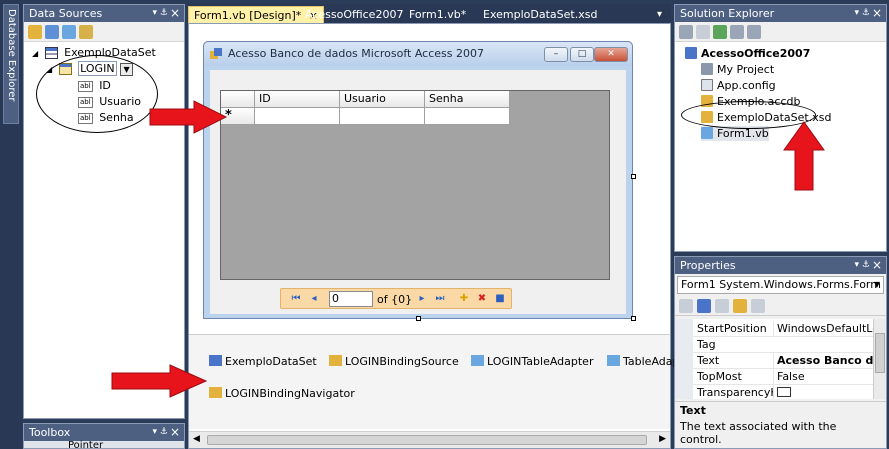 The height and width of the screenshot is (449, 889). What do you see at coordinates (877, 285) in the screenshot?
I see `chevron-down-icon: ▼` at bounding box center [877, 285].